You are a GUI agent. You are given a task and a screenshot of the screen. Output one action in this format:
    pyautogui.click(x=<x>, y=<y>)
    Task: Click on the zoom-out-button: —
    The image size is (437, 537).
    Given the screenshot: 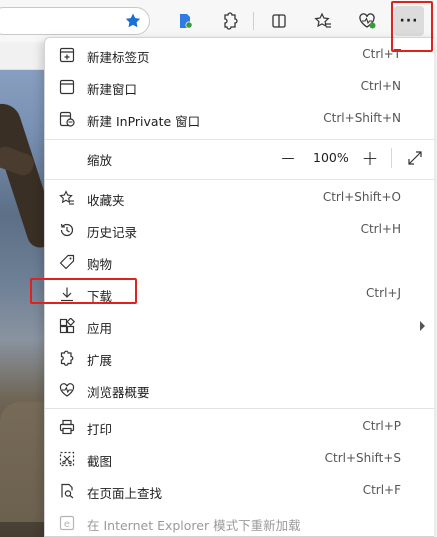 What is the action you would take?
    pyautogui.click(x=288, y=158)
    